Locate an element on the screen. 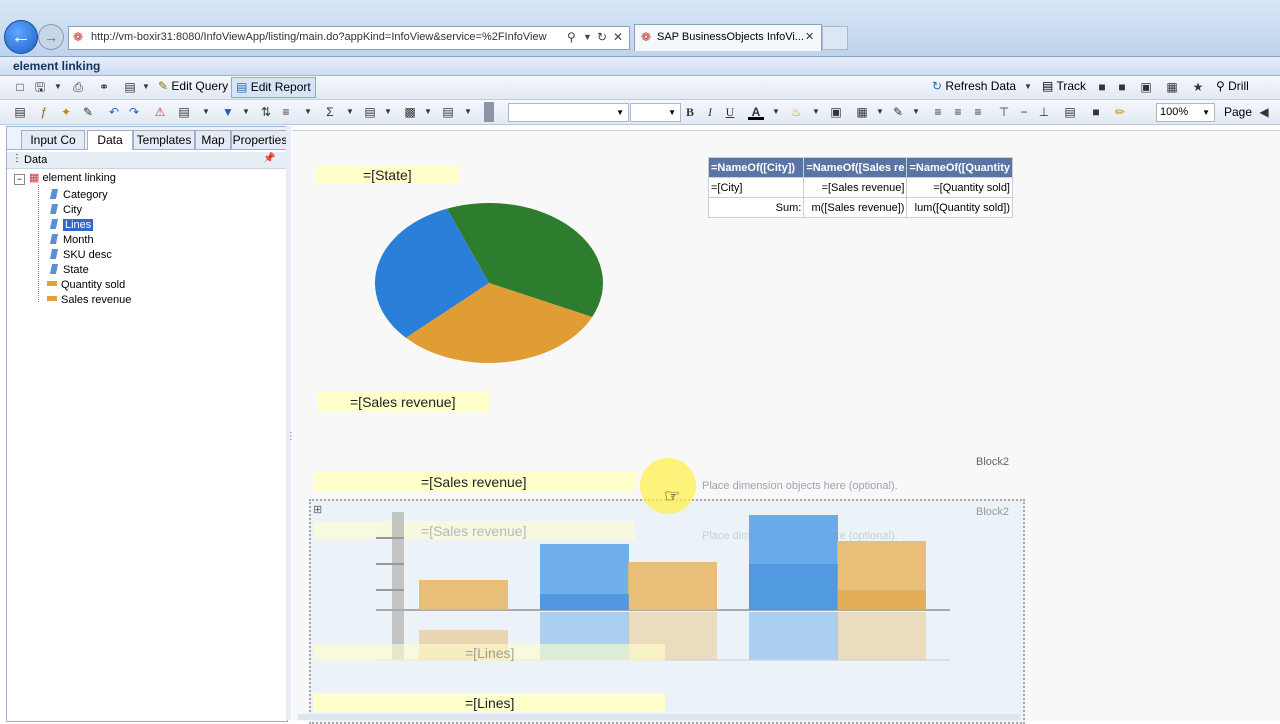 Image resolution: width=1280 pixels, height=724 pixels. ranking-icon: ≡ is located at coordinates (286, 112).